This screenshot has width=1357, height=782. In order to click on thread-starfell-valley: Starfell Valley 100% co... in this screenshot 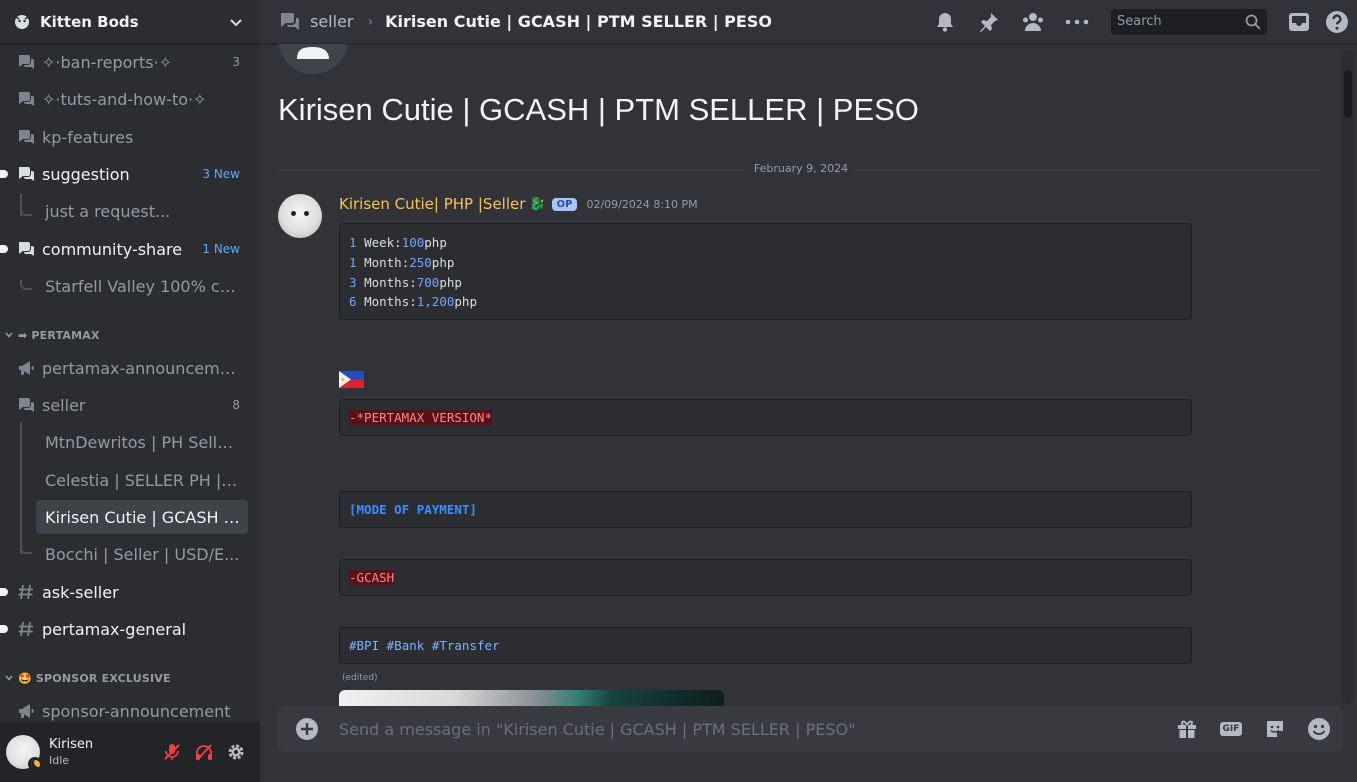, I will do `click(142, 286)`.